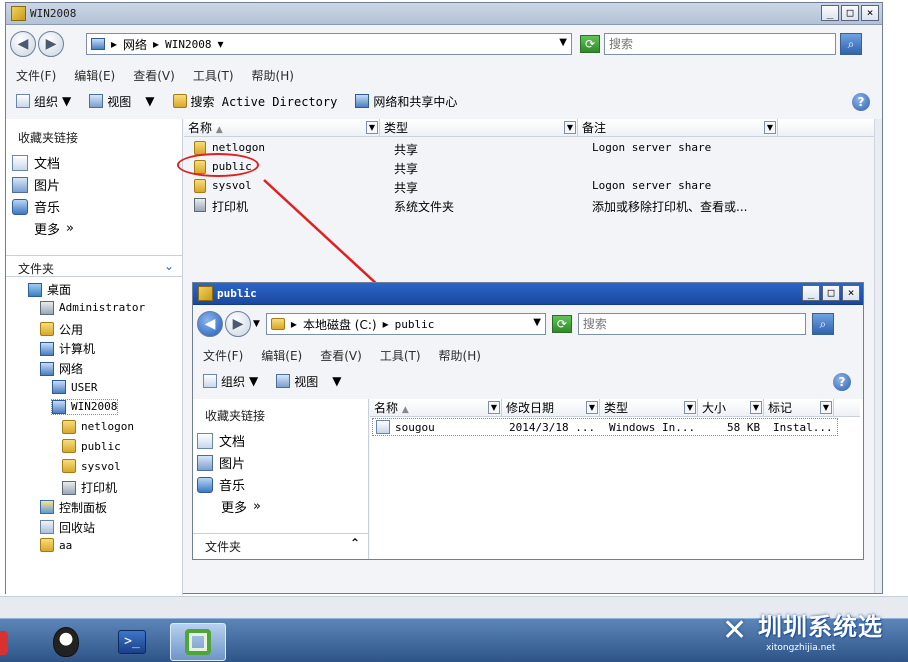 Image resolution: width=908 pixels, height=662 pixels. What do you see at coordinates (94, 266) in the screenshot?
I see `folders-header: 文件夹 ⌄` at bounding box center [94, 266].